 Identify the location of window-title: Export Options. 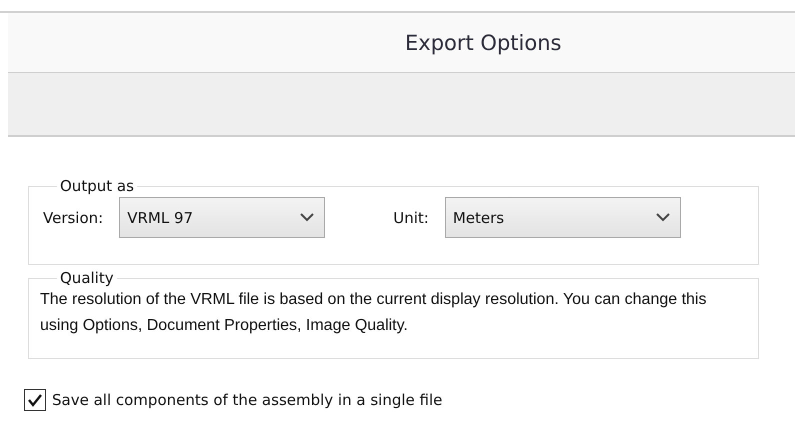
(483, 42).